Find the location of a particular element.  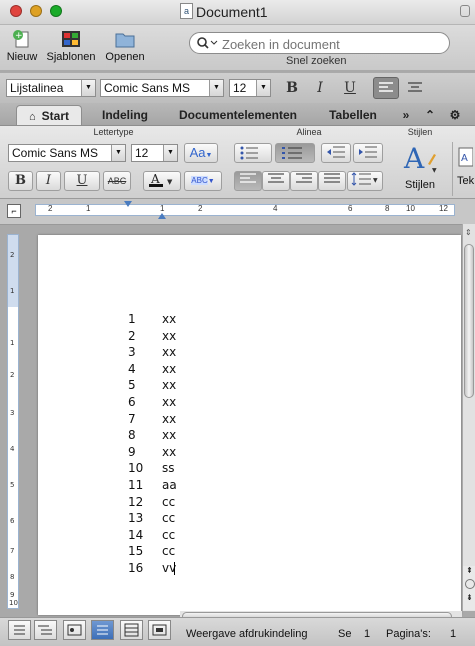

align-right-button is located at coordinates (304, 181).